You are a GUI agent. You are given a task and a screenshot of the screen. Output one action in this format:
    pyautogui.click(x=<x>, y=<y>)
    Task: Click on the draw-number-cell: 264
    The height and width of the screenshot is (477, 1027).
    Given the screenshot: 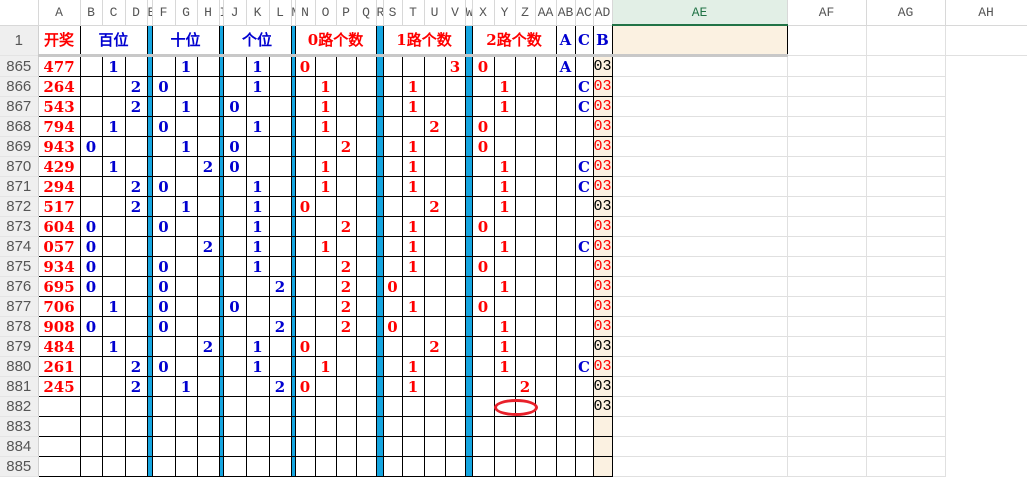 What is the action you would take?
    pyautogui.click(x=59, y=86)
    